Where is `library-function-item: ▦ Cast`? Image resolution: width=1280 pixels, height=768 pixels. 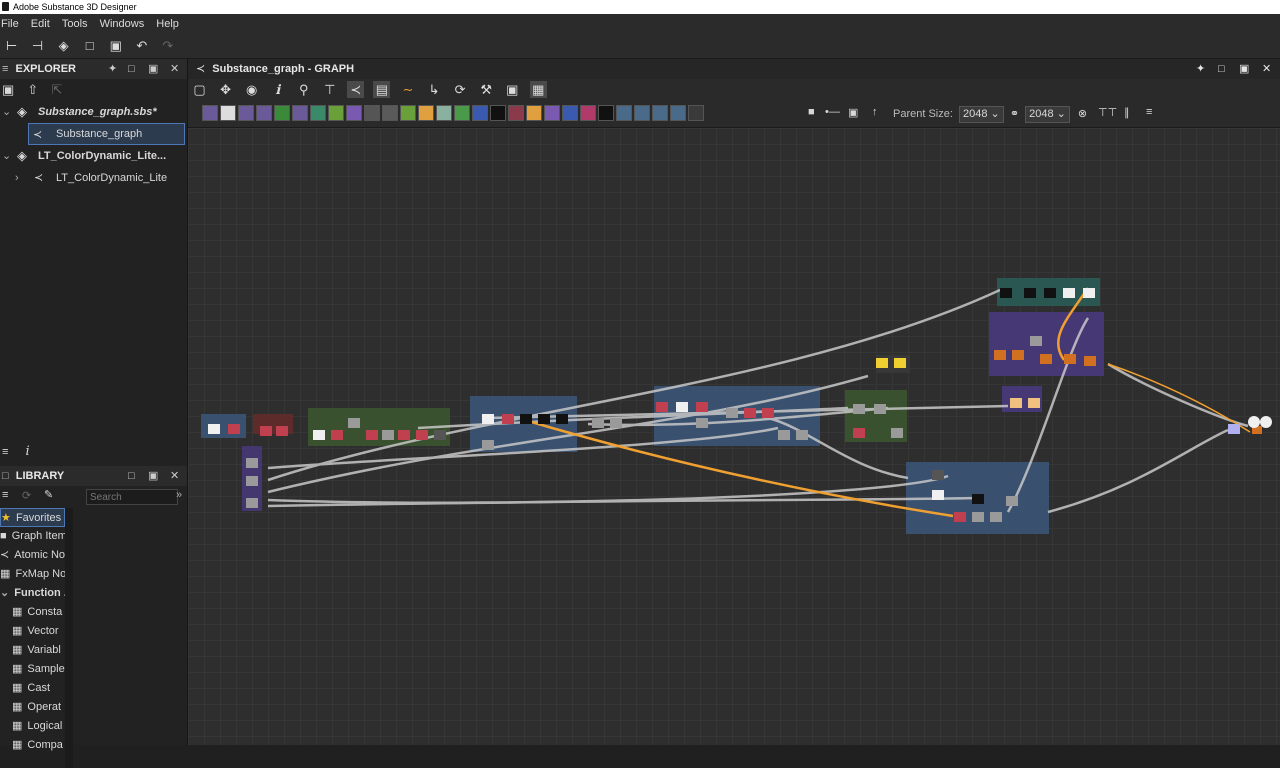 library-function-item: ▦ Cast is located at coordinates (32, 688).